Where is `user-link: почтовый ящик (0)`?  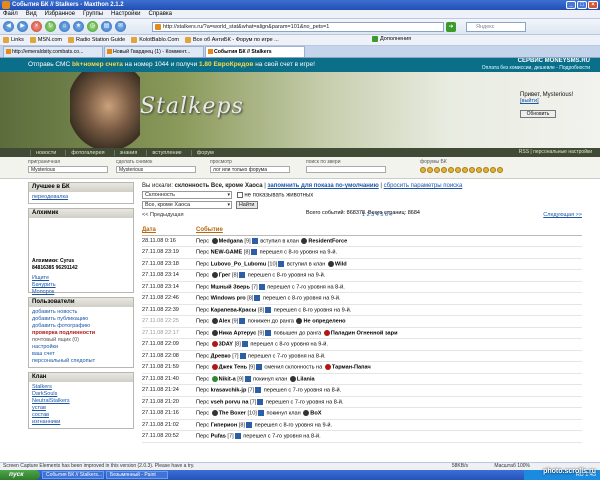 user-link: почтовый ящик (0) is located at coordinates (81, 340).